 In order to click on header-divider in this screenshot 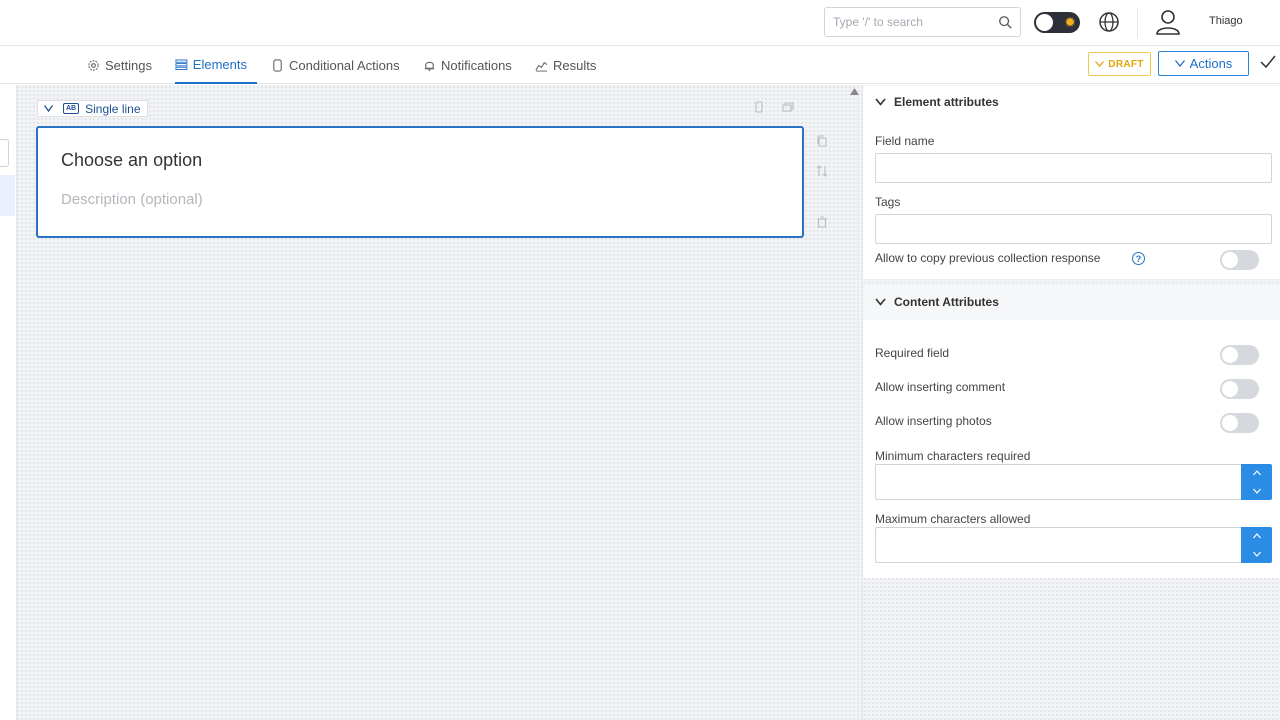, I will do `click(1137, 23)`.